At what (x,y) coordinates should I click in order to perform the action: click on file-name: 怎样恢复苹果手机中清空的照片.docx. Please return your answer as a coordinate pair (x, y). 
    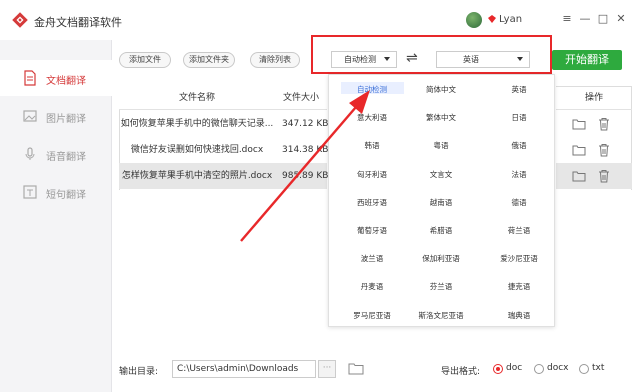
    Looking at the image, I should click on (197, 176).